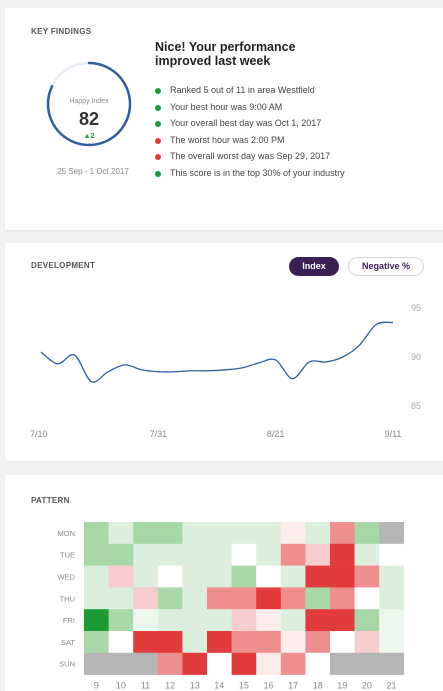 Image resolution: width=443 pixels, height=691 pixels. Describe the element at coordinates (393, 434) in the screenshot. I see `x-tick-label: 9/11` at that location.